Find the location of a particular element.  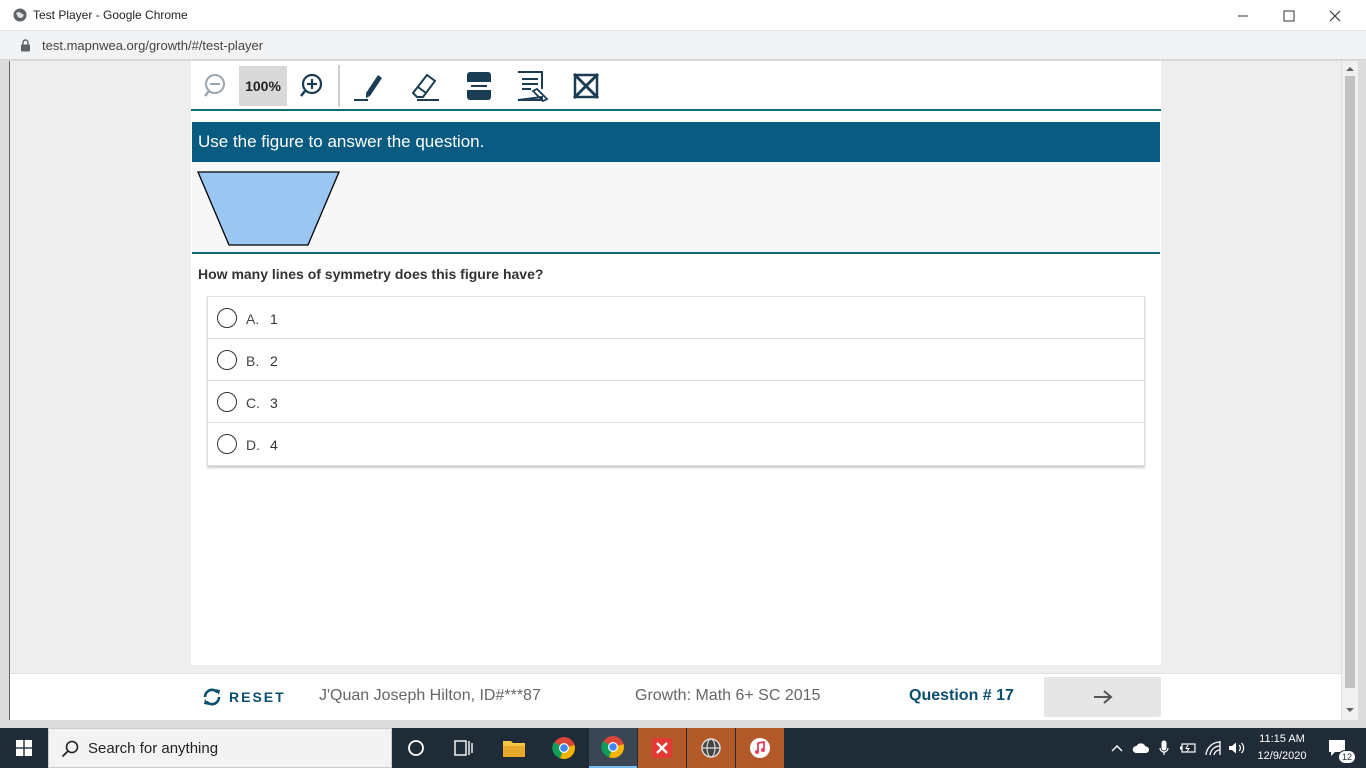

choice-c: C. 3 is located at coordinates (676, 402).